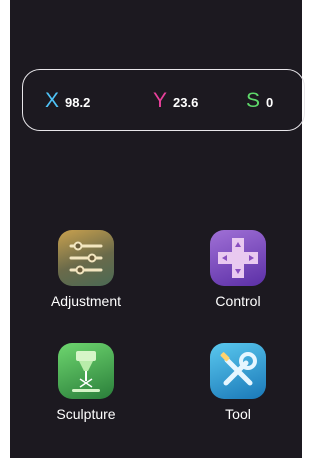 The width and height of the screenshot is (320, 458). I want to click on tool-label: Tool, so click(238, 414).